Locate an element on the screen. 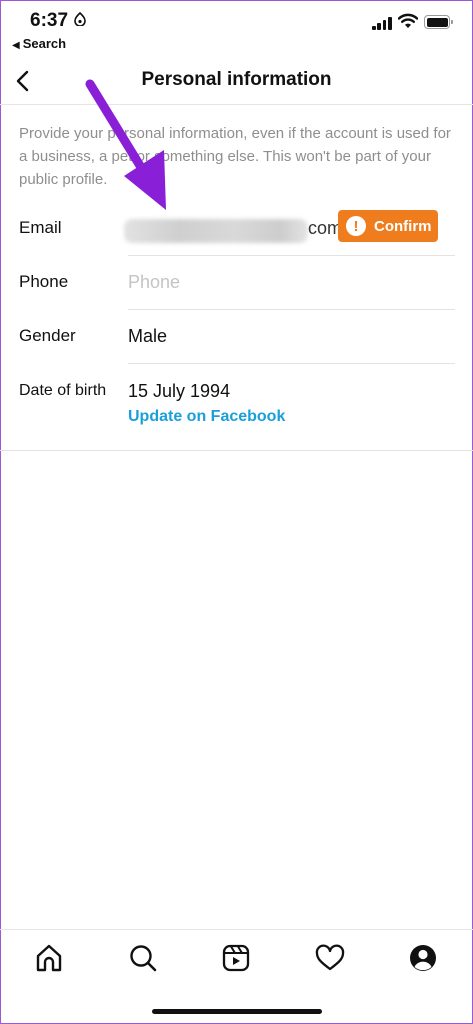 The image size is (473, 1024). bottom-tab-bar is located at coordinates (236, 960).